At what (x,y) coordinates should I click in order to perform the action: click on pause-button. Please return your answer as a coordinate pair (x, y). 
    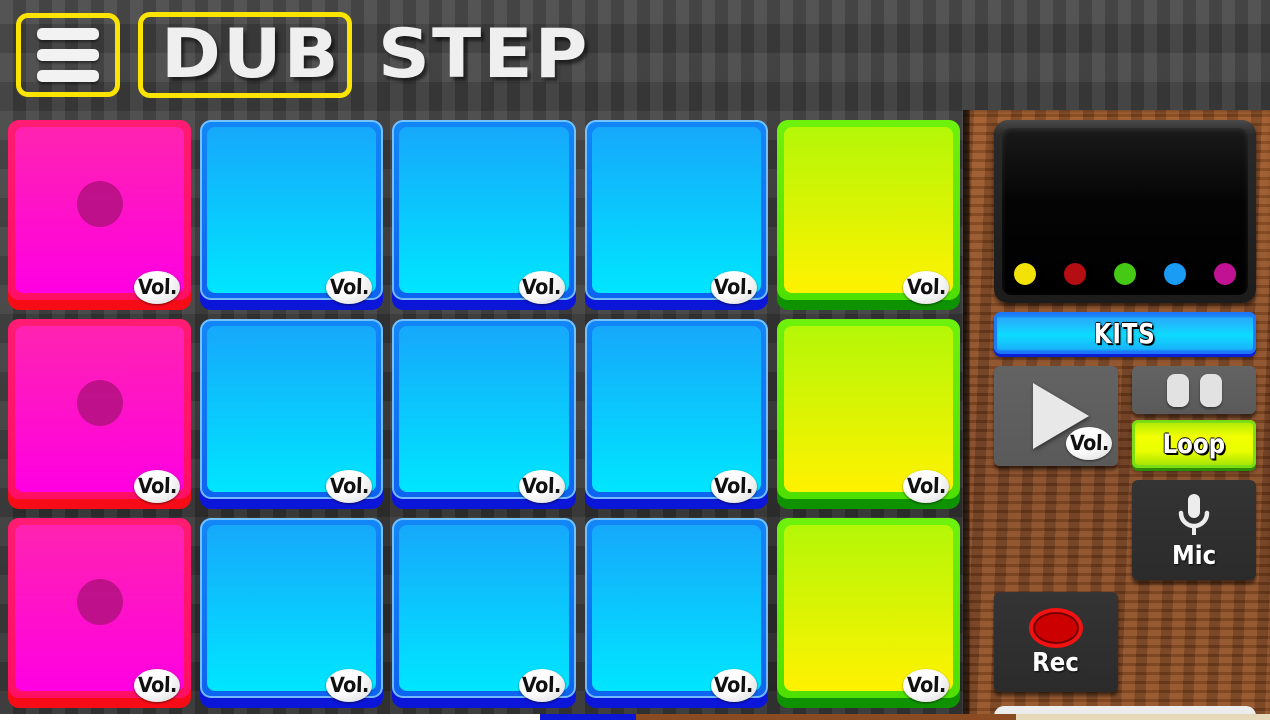
    Looking at the image, I should click on (1194, 390).